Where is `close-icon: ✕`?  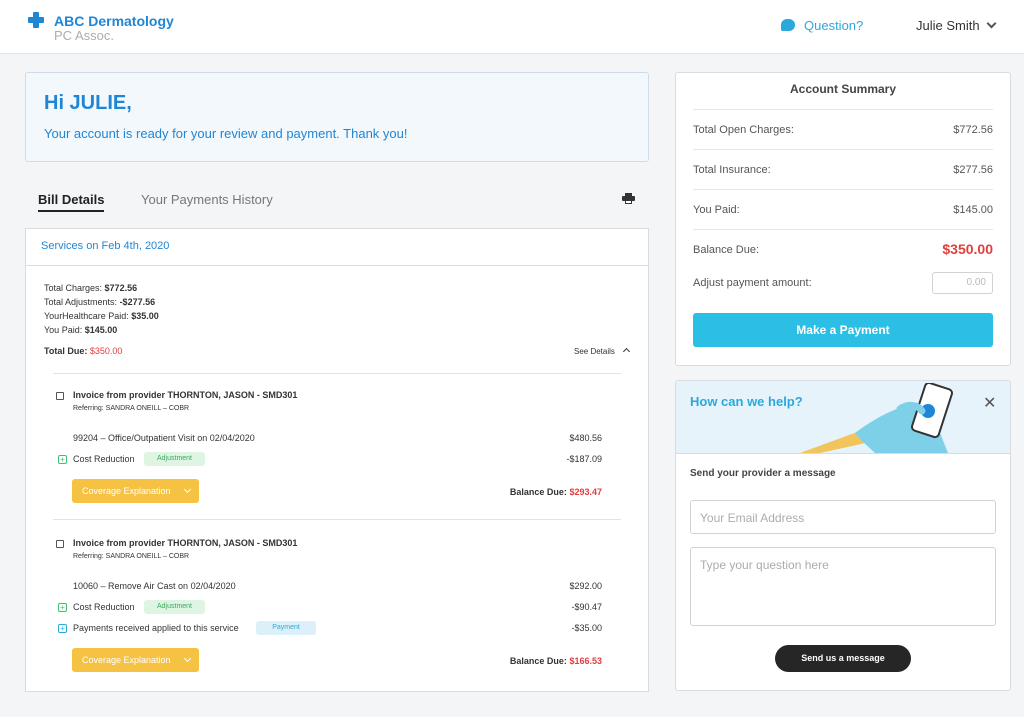 close-icon: ✕ is located at coordinates (989, 403).